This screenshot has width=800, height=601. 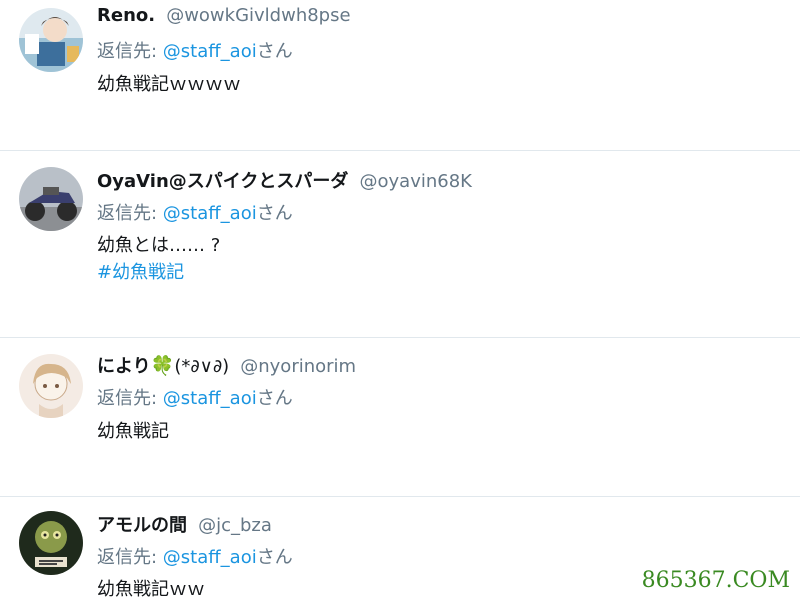 I want to click on username: @jc_bza, so click(x=235, y=525).